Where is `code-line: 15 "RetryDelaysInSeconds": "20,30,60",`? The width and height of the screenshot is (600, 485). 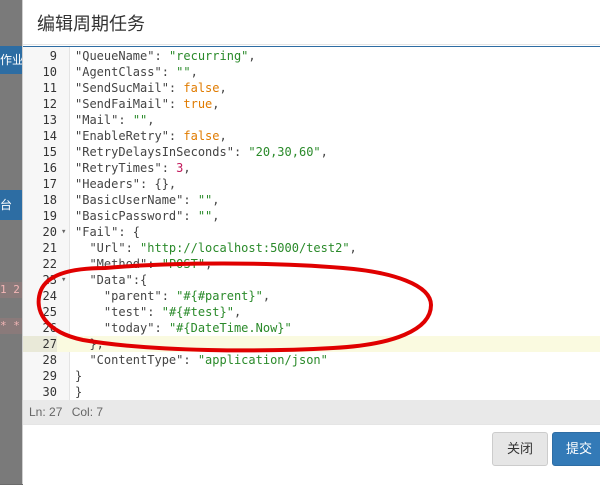 code-line: 15 "RetryDelaysInSeconds": "20,30,60", is located at coordinates (311, 152).